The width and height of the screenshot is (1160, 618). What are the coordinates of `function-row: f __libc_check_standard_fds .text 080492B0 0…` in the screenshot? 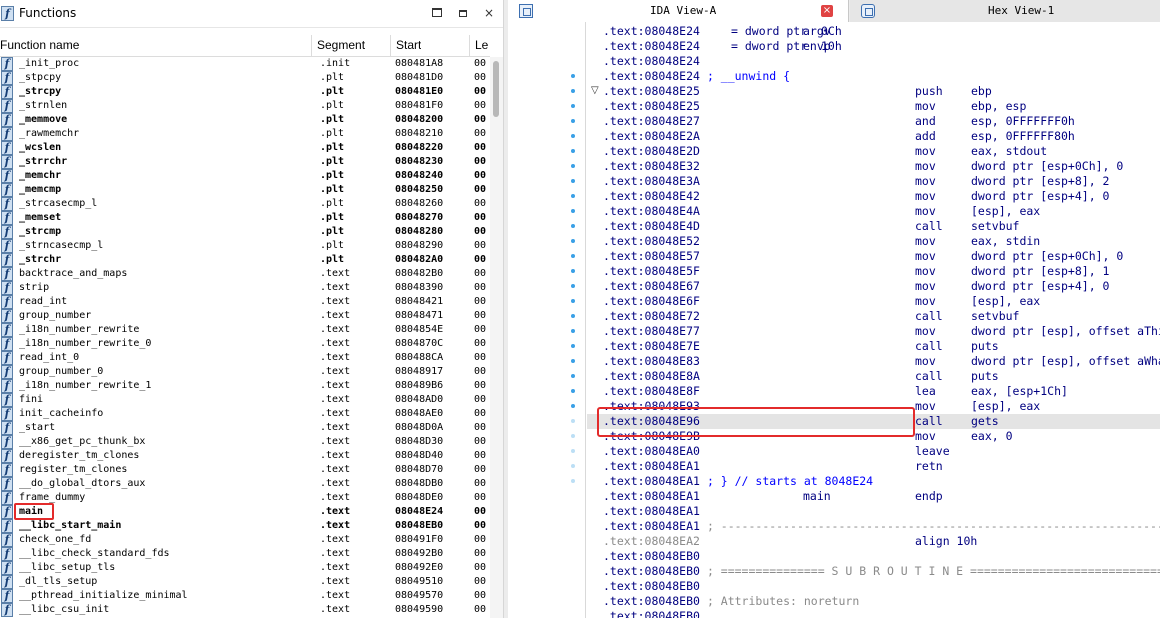 It's located at (245, 554).